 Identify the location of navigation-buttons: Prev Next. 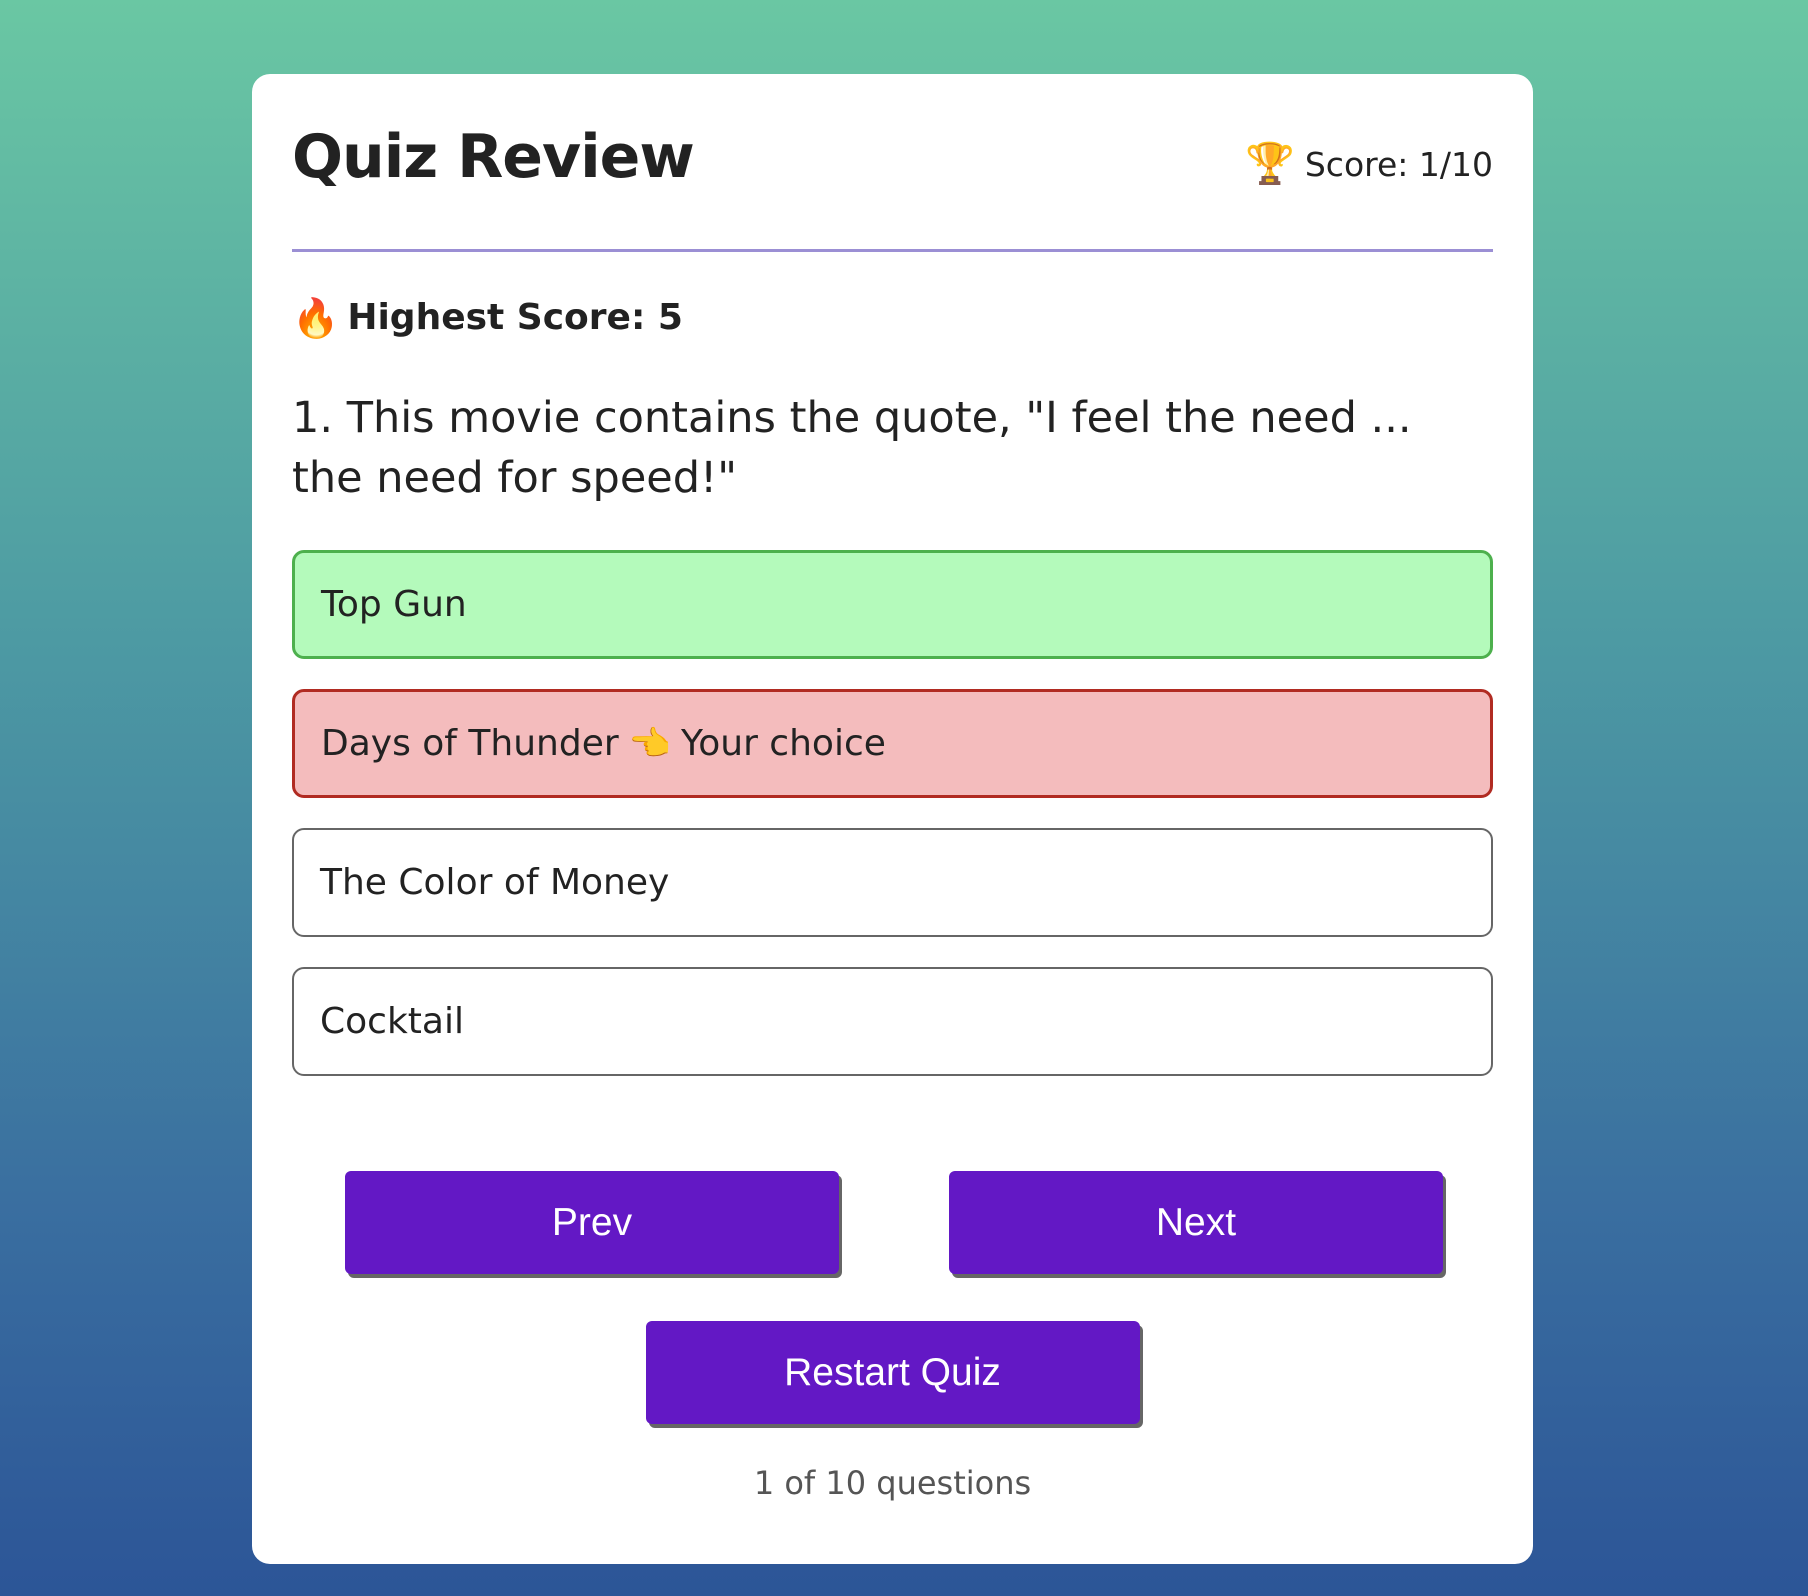
(892, 1222).